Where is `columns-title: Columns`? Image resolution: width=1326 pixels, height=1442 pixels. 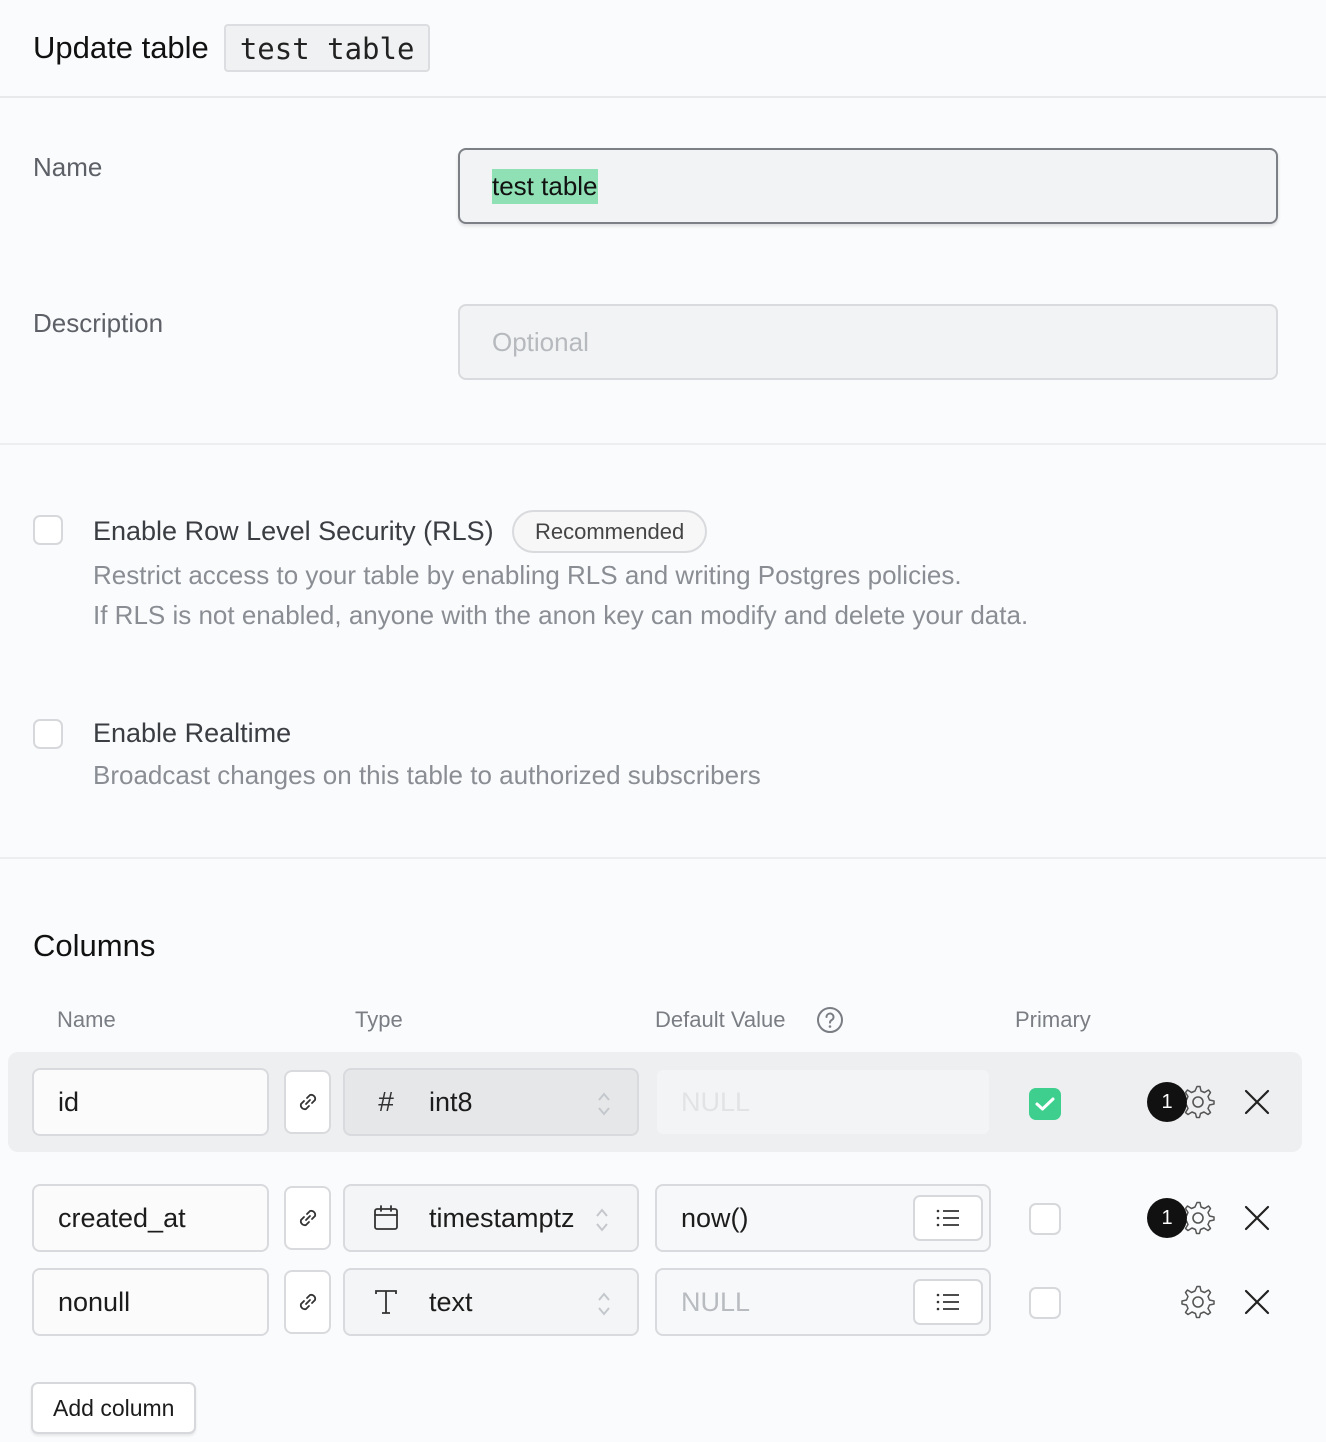 columns-title: Columns is located at coordinates (94, 945).